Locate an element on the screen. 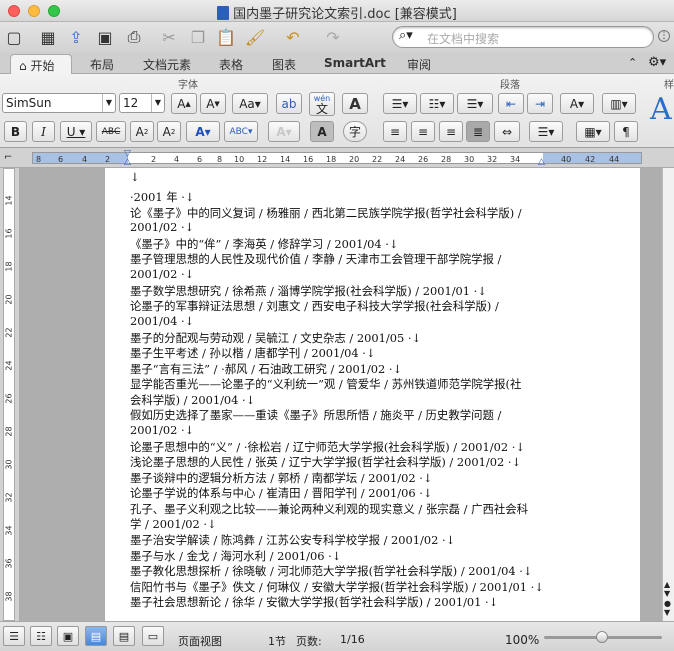  notebook-view-button: ▤ is located at coordinates (124, 636).